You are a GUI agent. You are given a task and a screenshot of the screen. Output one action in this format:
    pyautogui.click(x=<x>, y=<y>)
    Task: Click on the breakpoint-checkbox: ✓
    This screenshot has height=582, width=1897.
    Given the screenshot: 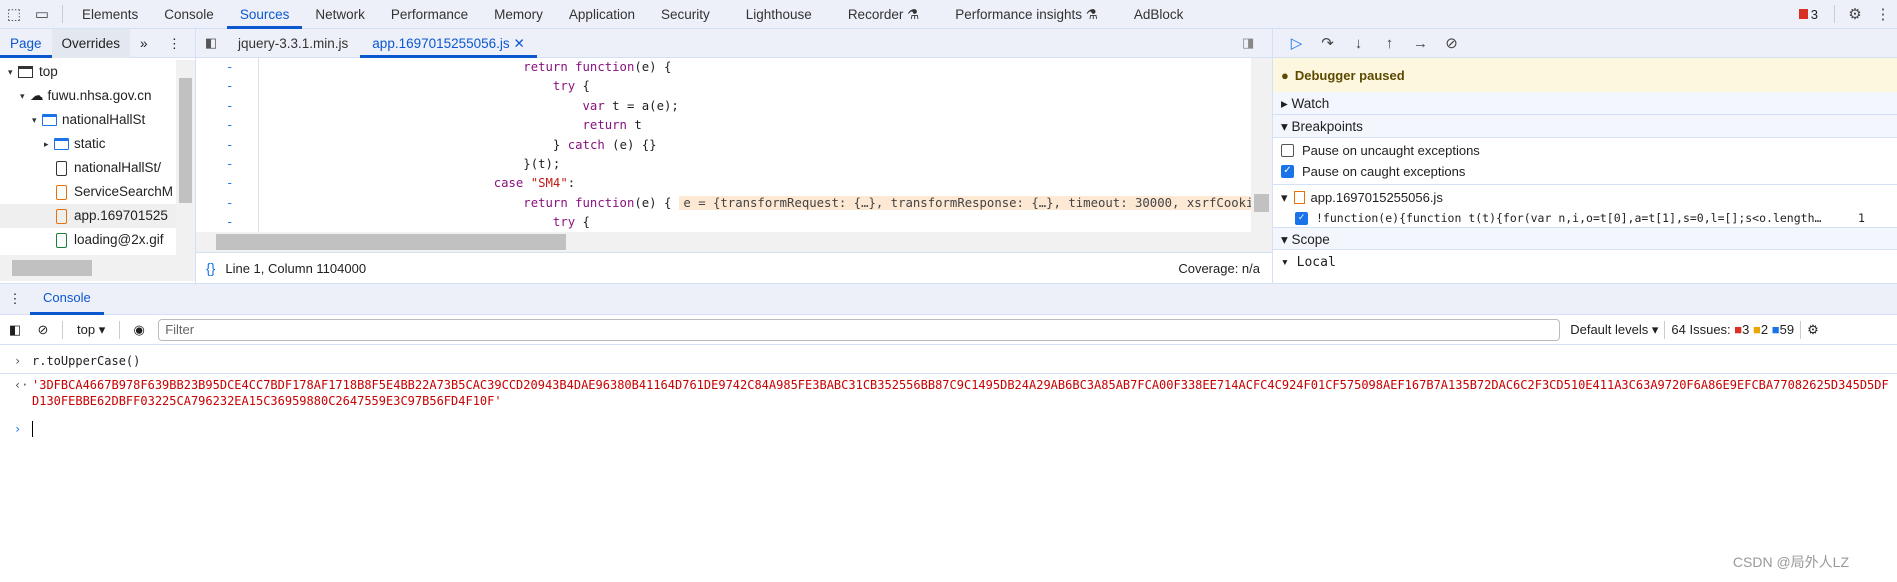 What is the action you would take?
    pyautogui.click(x=1301, y=218)
    